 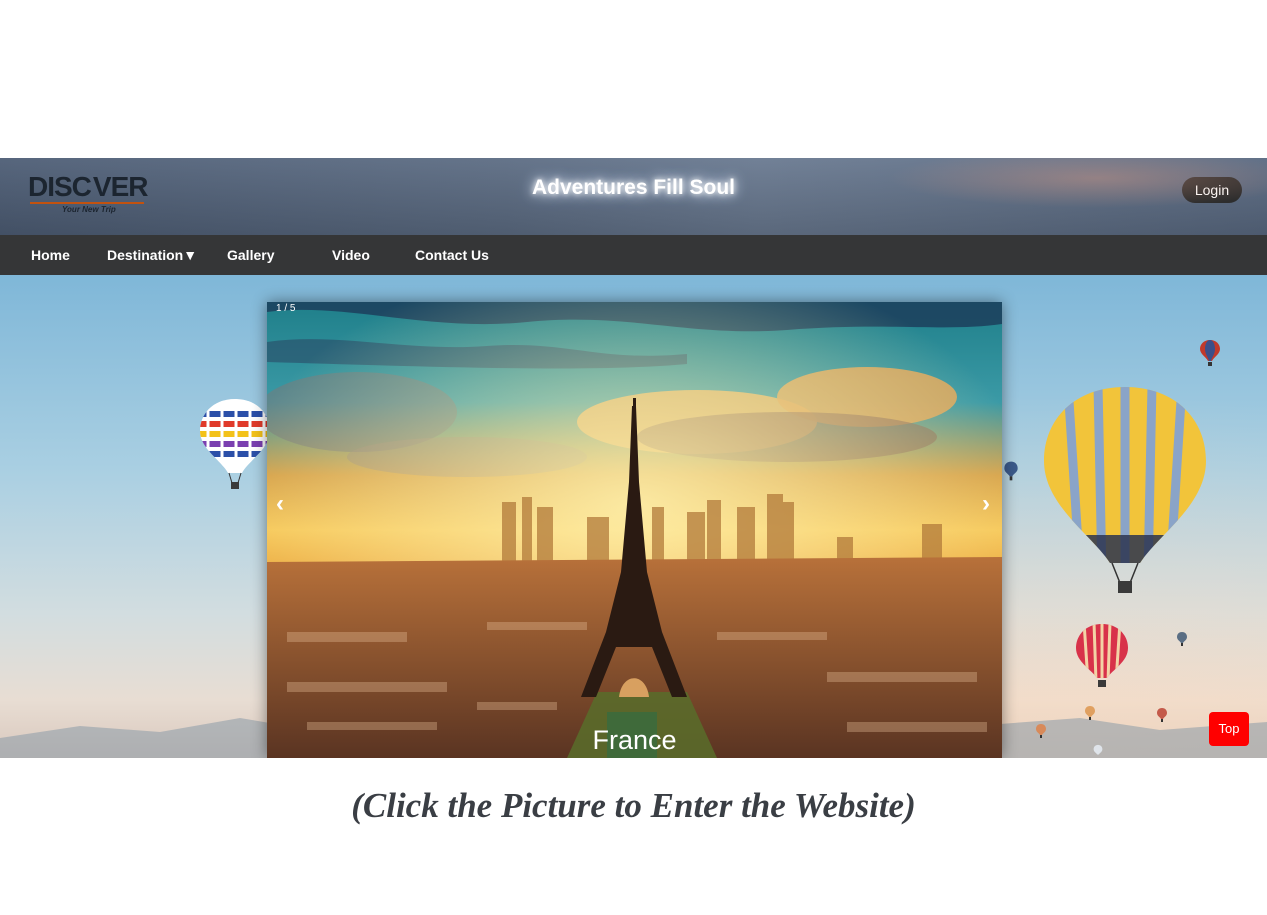 I want to click on slide-counter: 1 / 5, so click(x=286, y=308).